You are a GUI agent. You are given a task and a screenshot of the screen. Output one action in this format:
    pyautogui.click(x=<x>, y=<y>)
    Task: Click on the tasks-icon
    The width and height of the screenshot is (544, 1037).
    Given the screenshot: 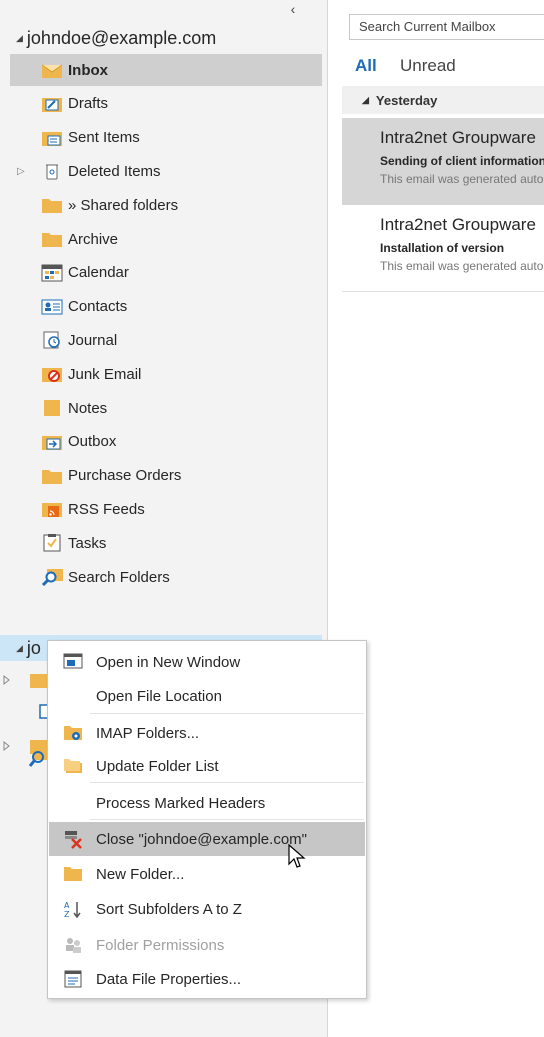 What is the action you would take?
    pyautogui.click(x=52, y=543)
    